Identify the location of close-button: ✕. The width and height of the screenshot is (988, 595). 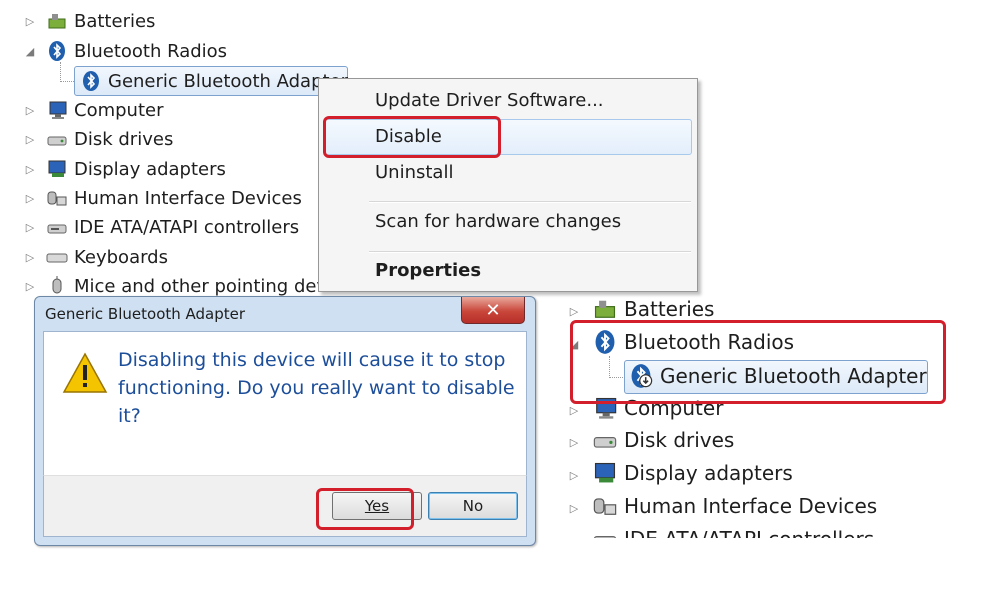
(493, 310).